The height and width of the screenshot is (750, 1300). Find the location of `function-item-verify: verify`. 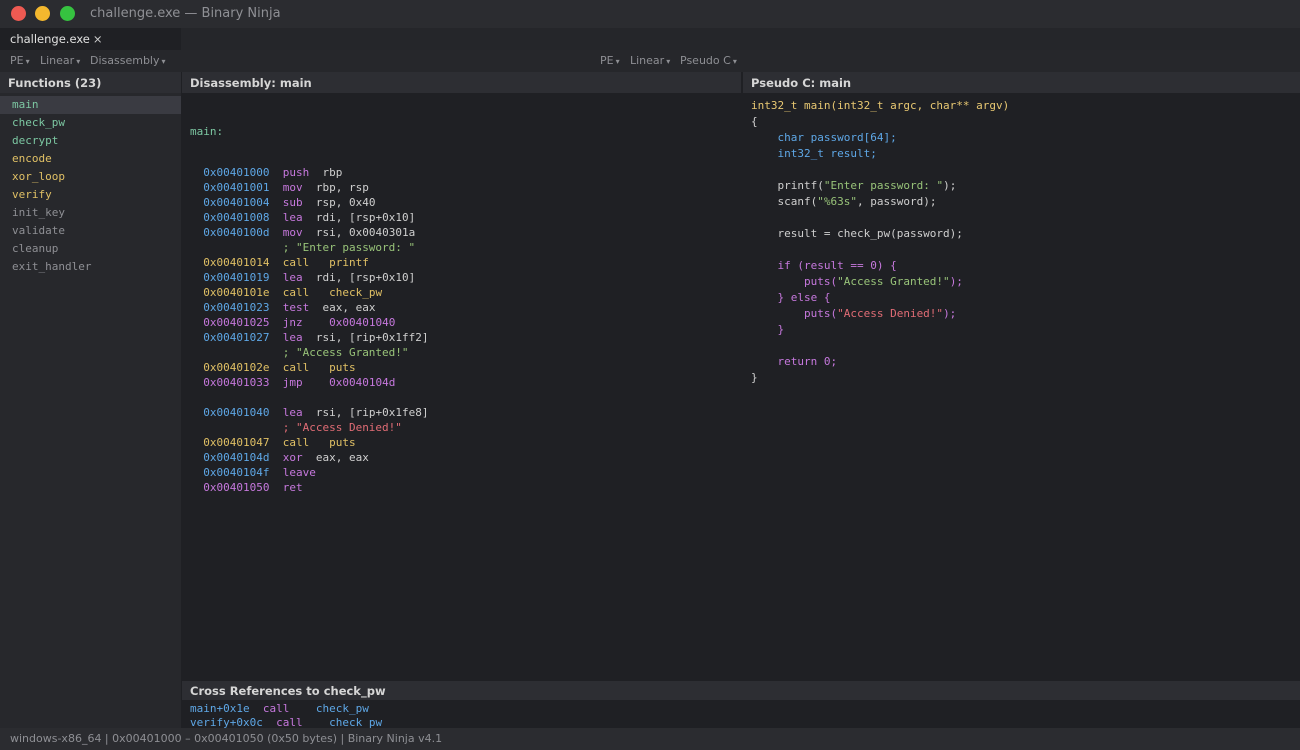

function-item-verify: verify is located at coordinates (90, 195).